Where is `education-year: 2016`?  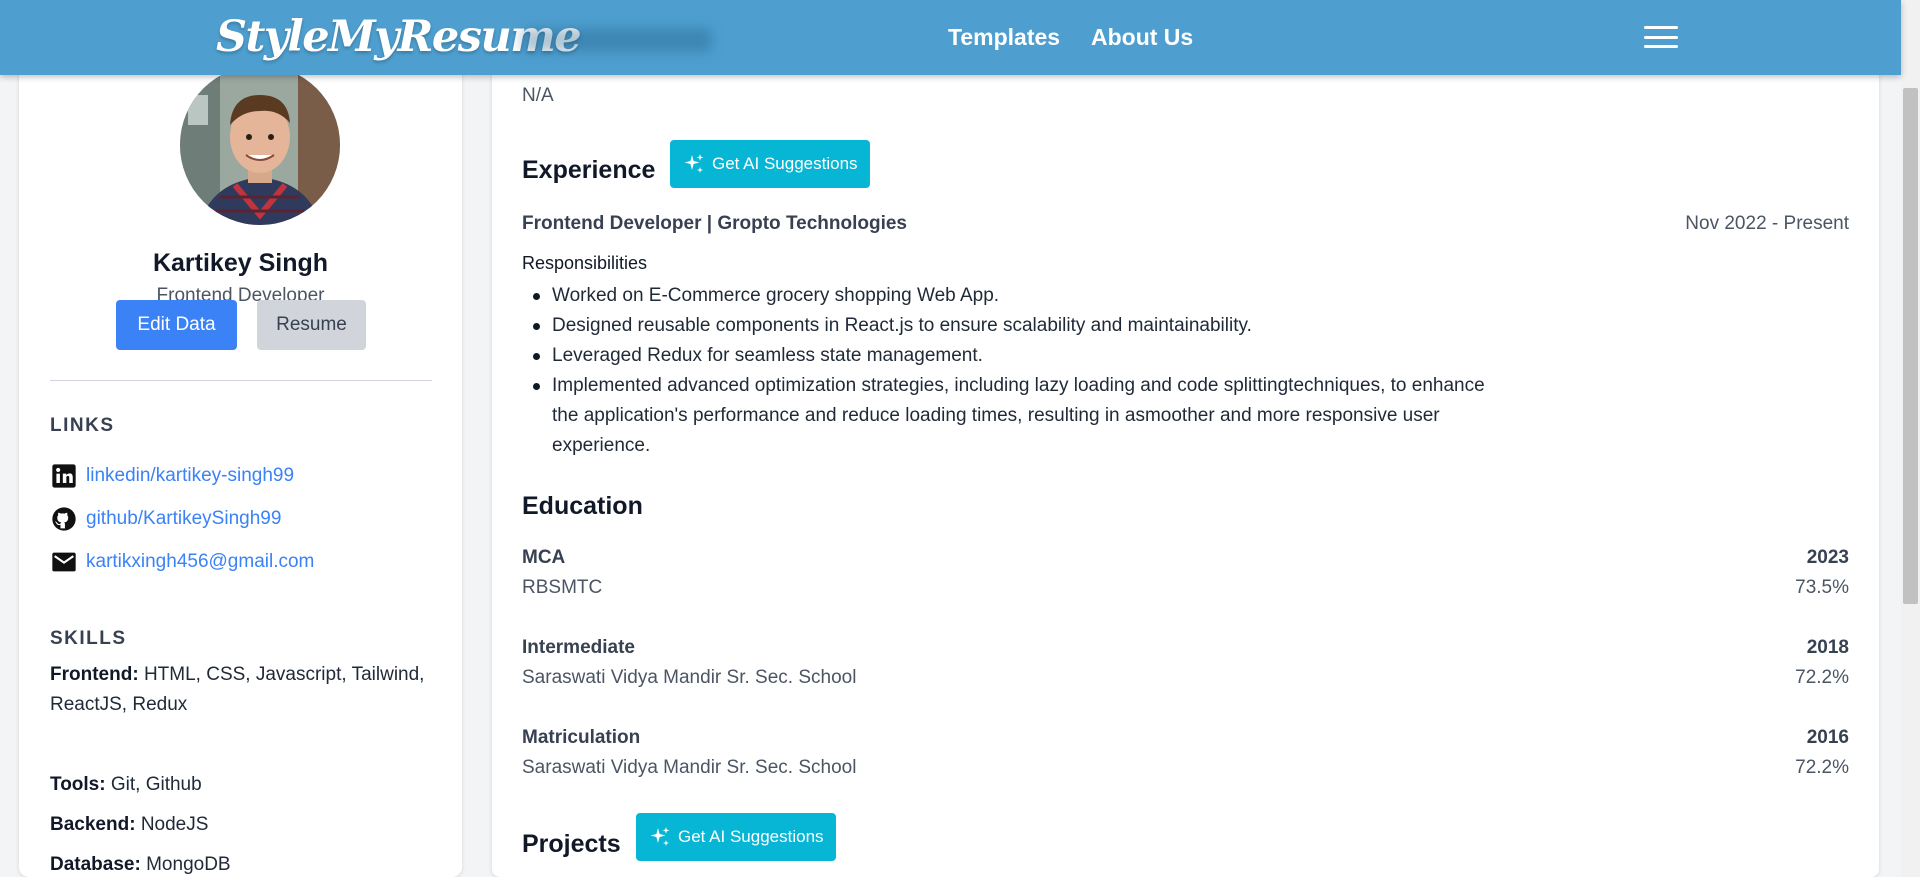 education-year: 2016 is located at coordinates (1827, 737).